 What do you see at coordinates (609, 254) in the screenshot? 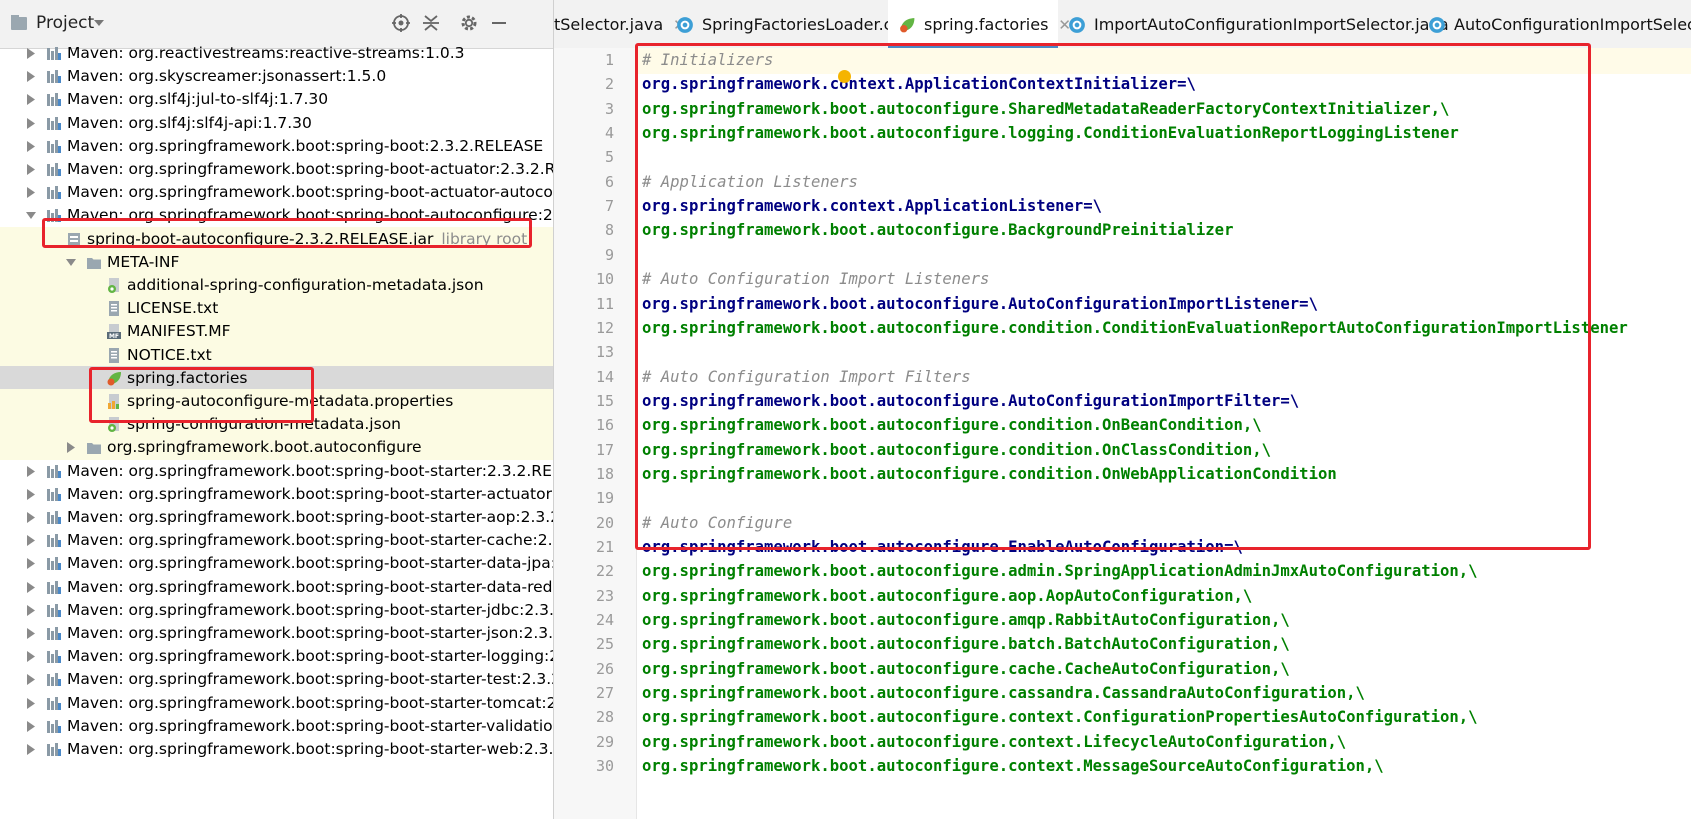
I see `line-number: 9` at bounding box center [609, 254].